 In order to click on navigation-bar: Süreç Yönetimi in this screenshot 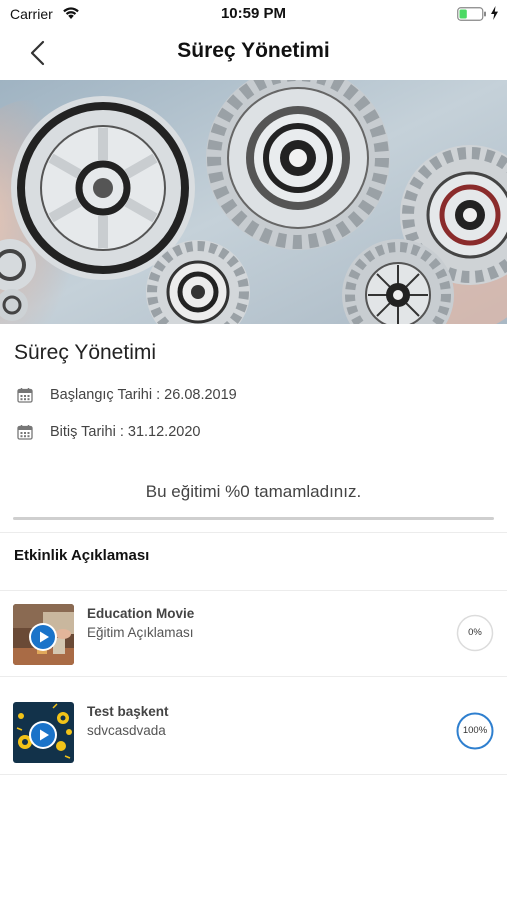, I will do `click(253, 53)`.